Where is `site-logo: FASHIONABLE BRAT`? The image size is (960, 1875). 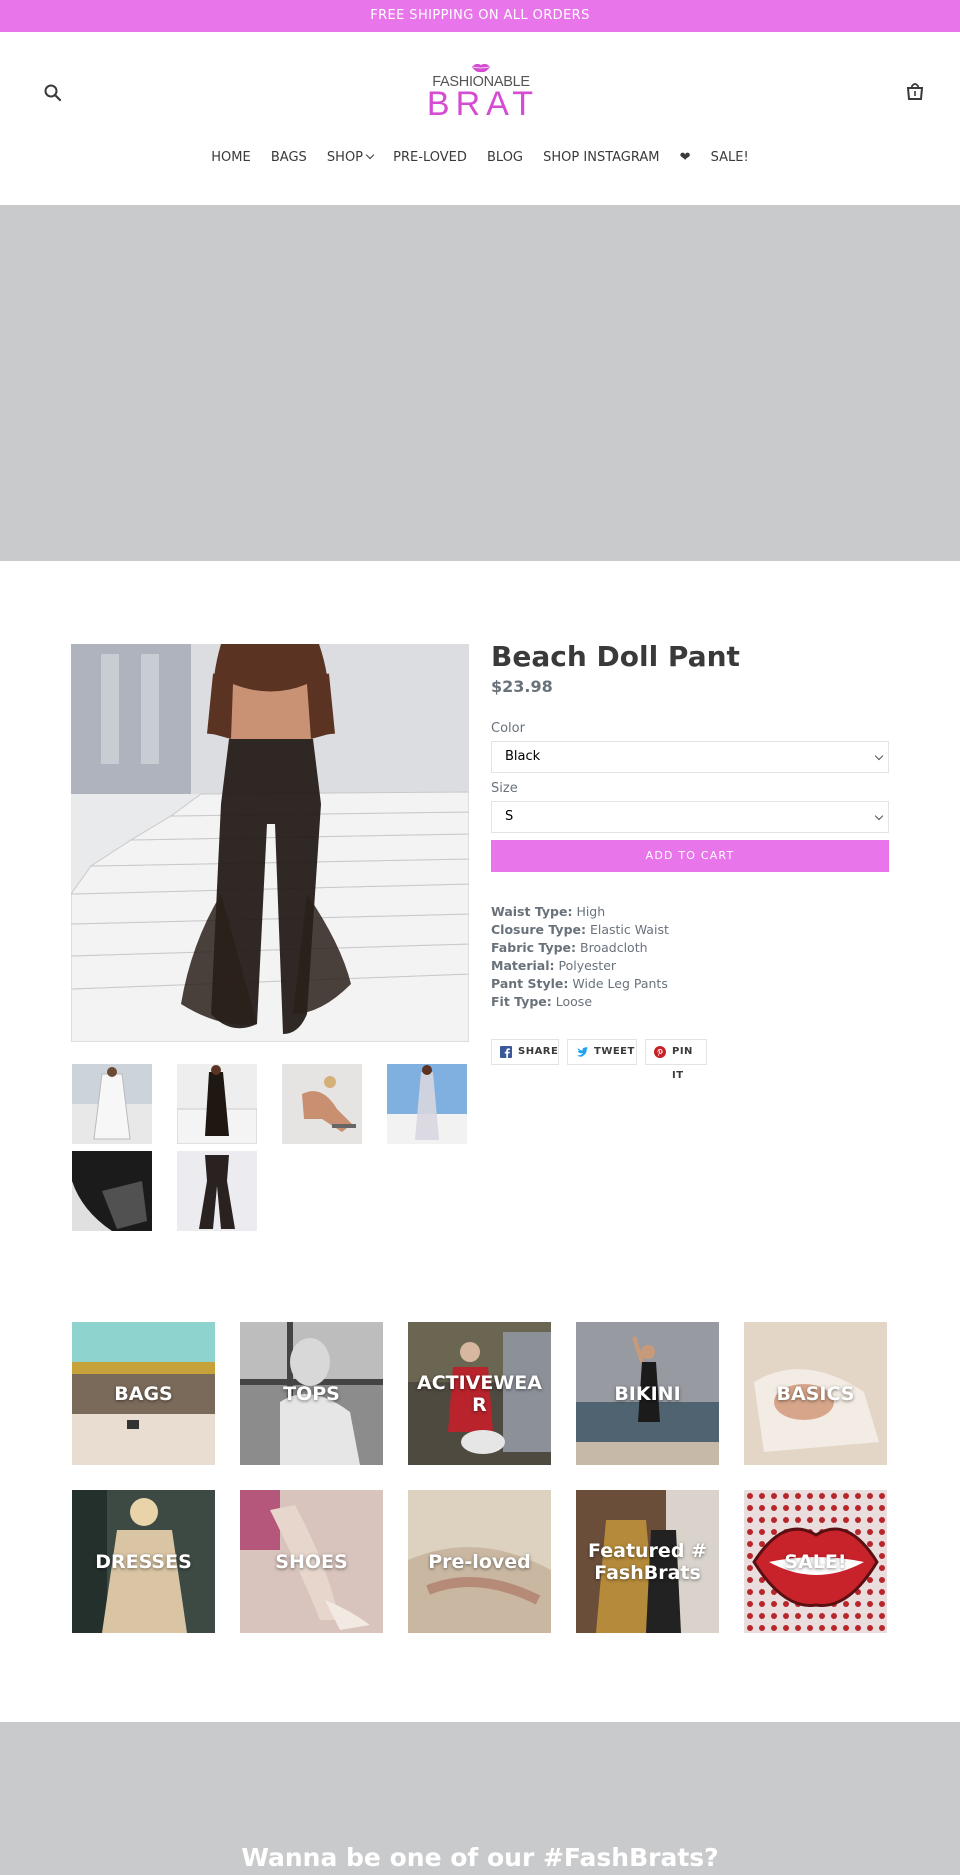 site-logo: FASHIONABLE BRAT is located at coordinates (481, 93).